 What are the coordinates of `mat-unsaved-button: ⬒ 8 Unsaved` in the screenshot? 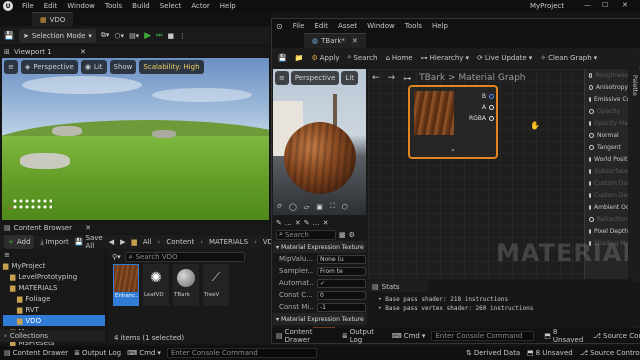 It's located at (565, 336).